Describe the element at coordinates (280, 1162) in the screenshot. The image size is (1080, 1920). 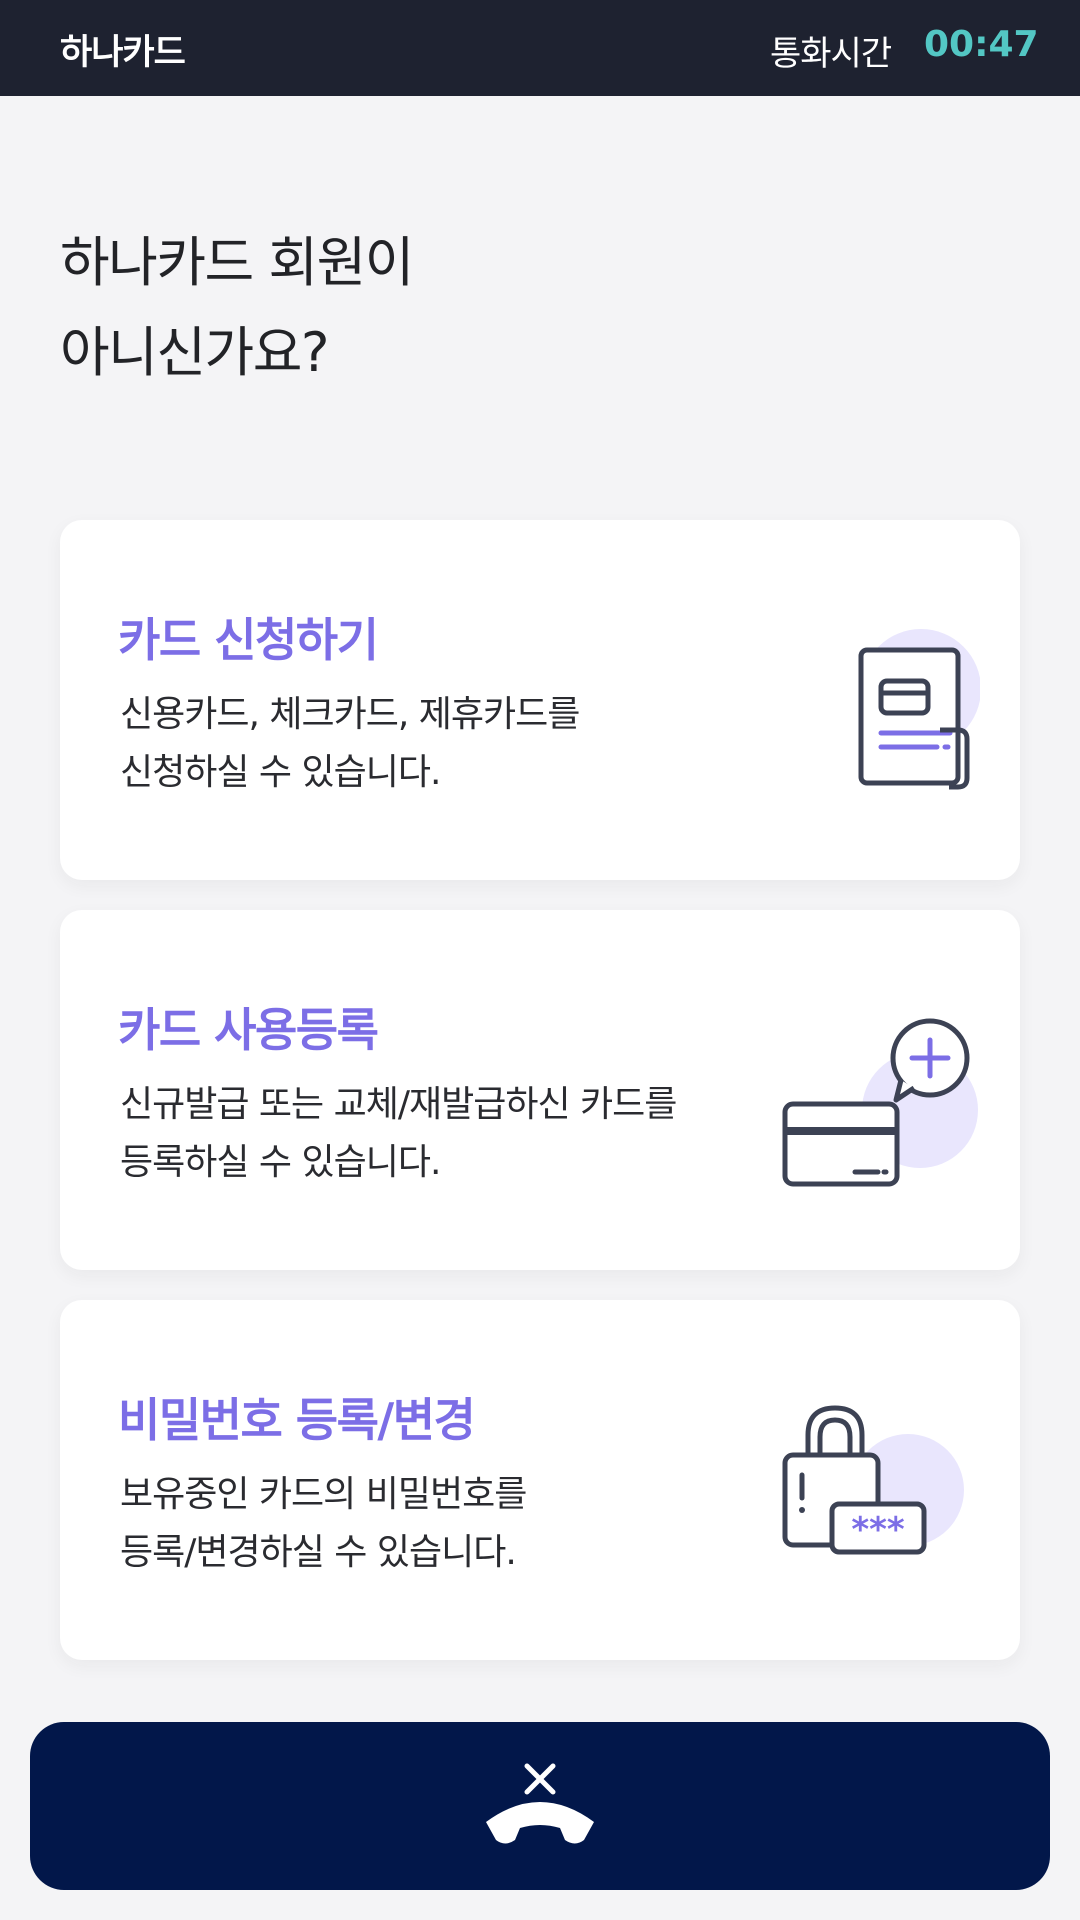
I see `card-description-line2: 등록하실 수 있습니다.` at that location.